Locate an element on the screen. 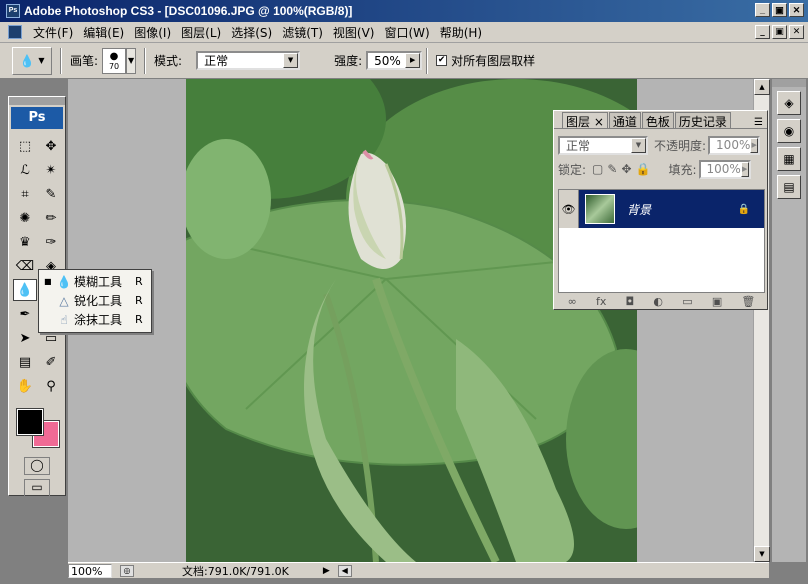 The width and height of the screenshot is (808, 584). fill-input: 100% ▶ is located at coordinates (724, 169).